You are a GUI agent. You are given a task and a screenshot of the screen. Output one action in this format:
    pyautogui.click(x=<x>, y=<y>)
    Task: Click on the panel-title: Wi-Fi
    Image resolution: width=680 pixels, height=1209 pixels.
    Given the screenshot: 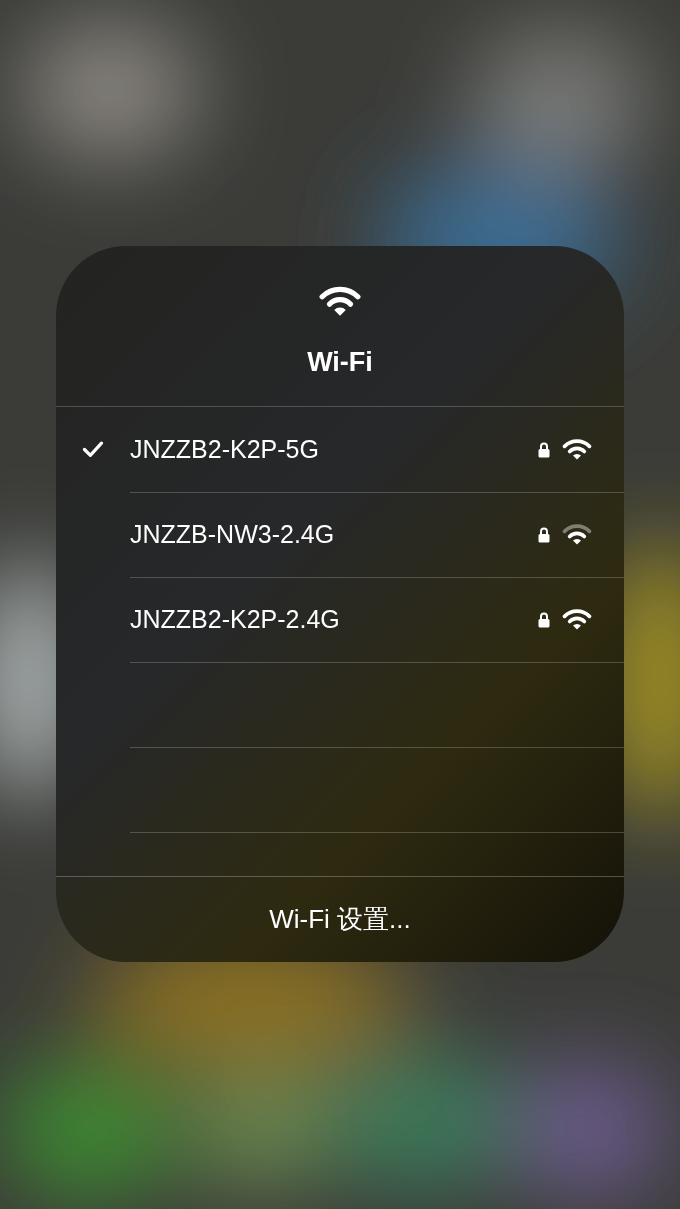 What is the action you would take?
    pyautogui.click(x=340, y=362)
    